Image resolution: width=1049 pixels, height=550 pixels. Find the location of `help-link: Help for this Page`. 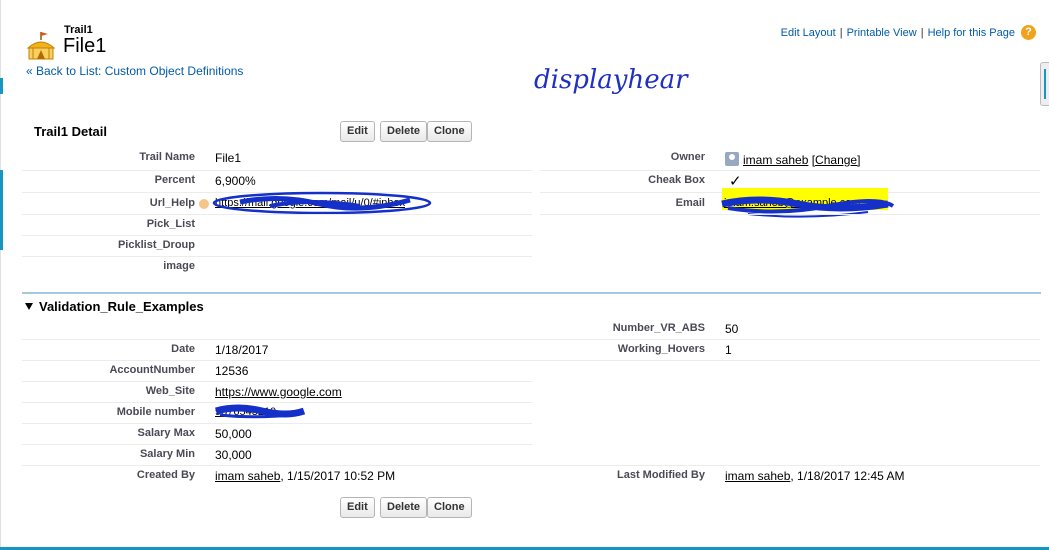

help-link: Help for this Page is located at coordinates (971, 33).